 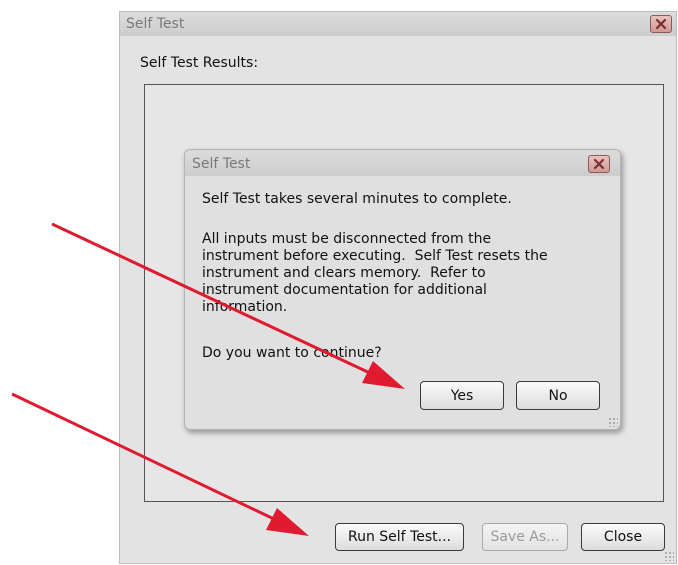 I want to click on window-title: Self Test, so click(x=155, y=24).